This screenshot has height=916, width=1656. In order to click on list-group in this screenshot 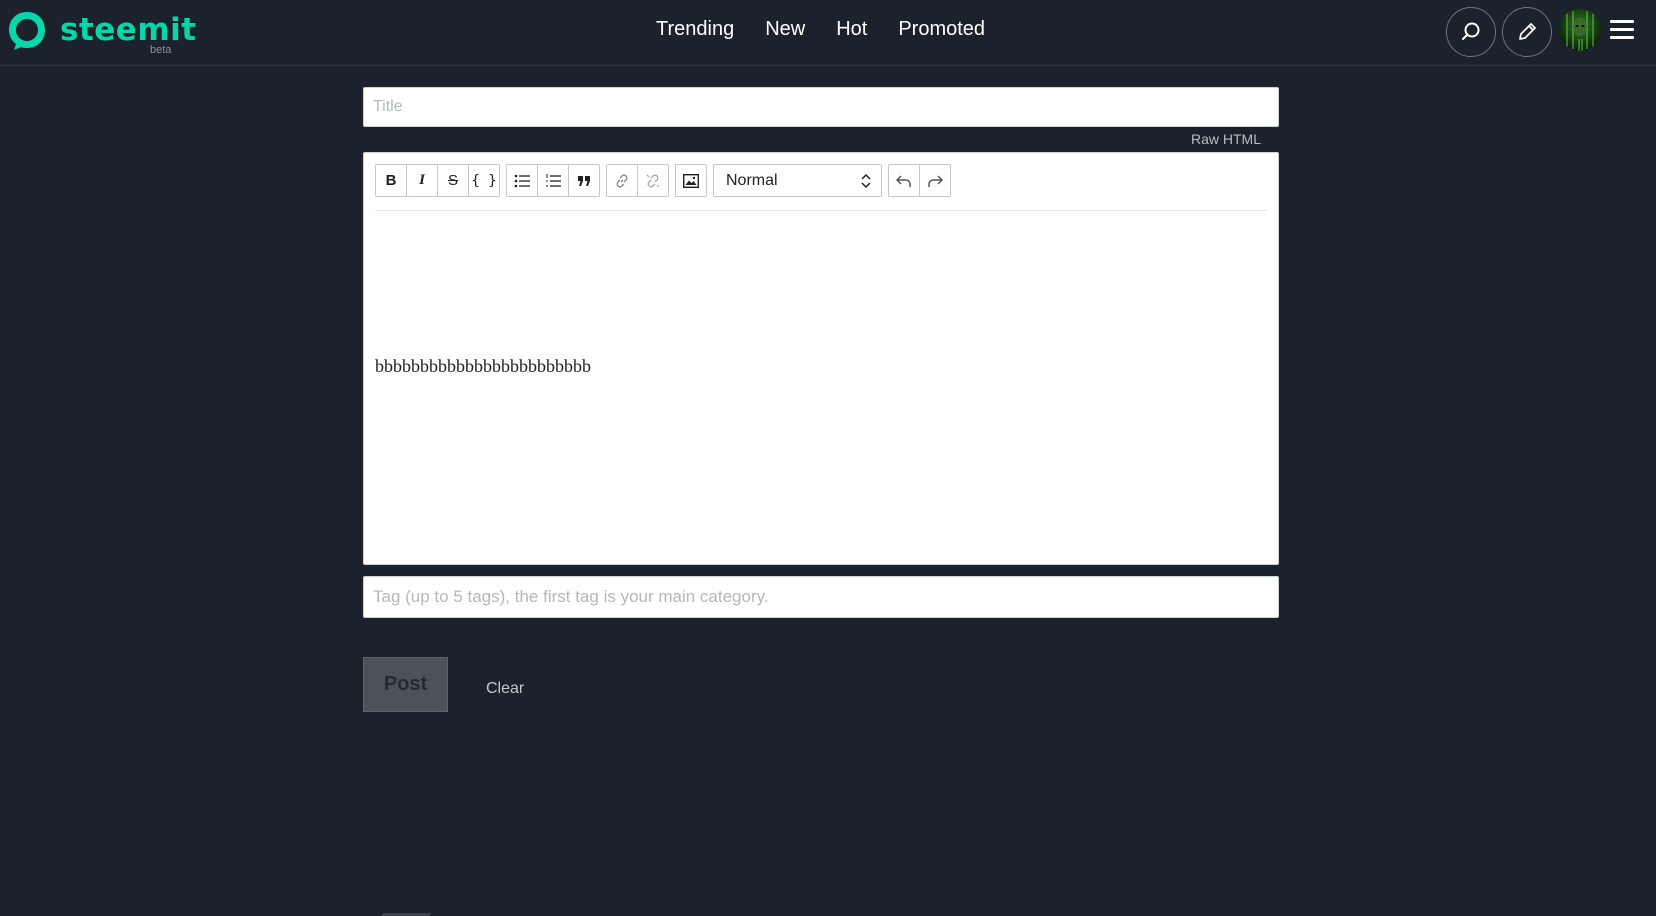, I will do `click(553, 180)`.